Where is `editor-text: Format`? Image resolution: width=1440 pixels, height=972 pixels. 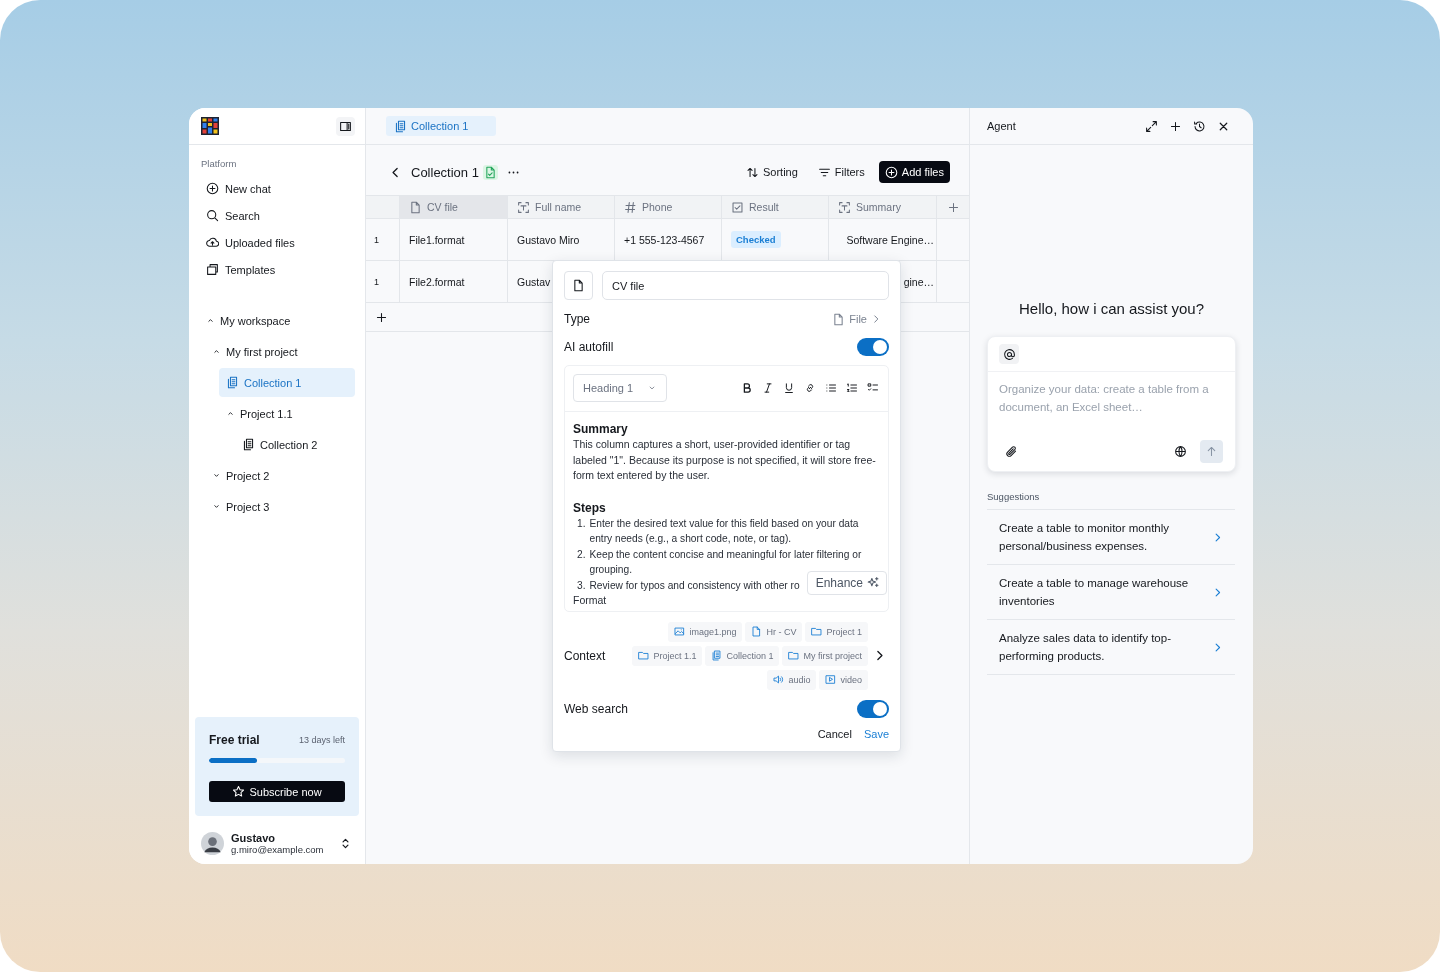
editor-text: Format is located at coordinates (590, 600).